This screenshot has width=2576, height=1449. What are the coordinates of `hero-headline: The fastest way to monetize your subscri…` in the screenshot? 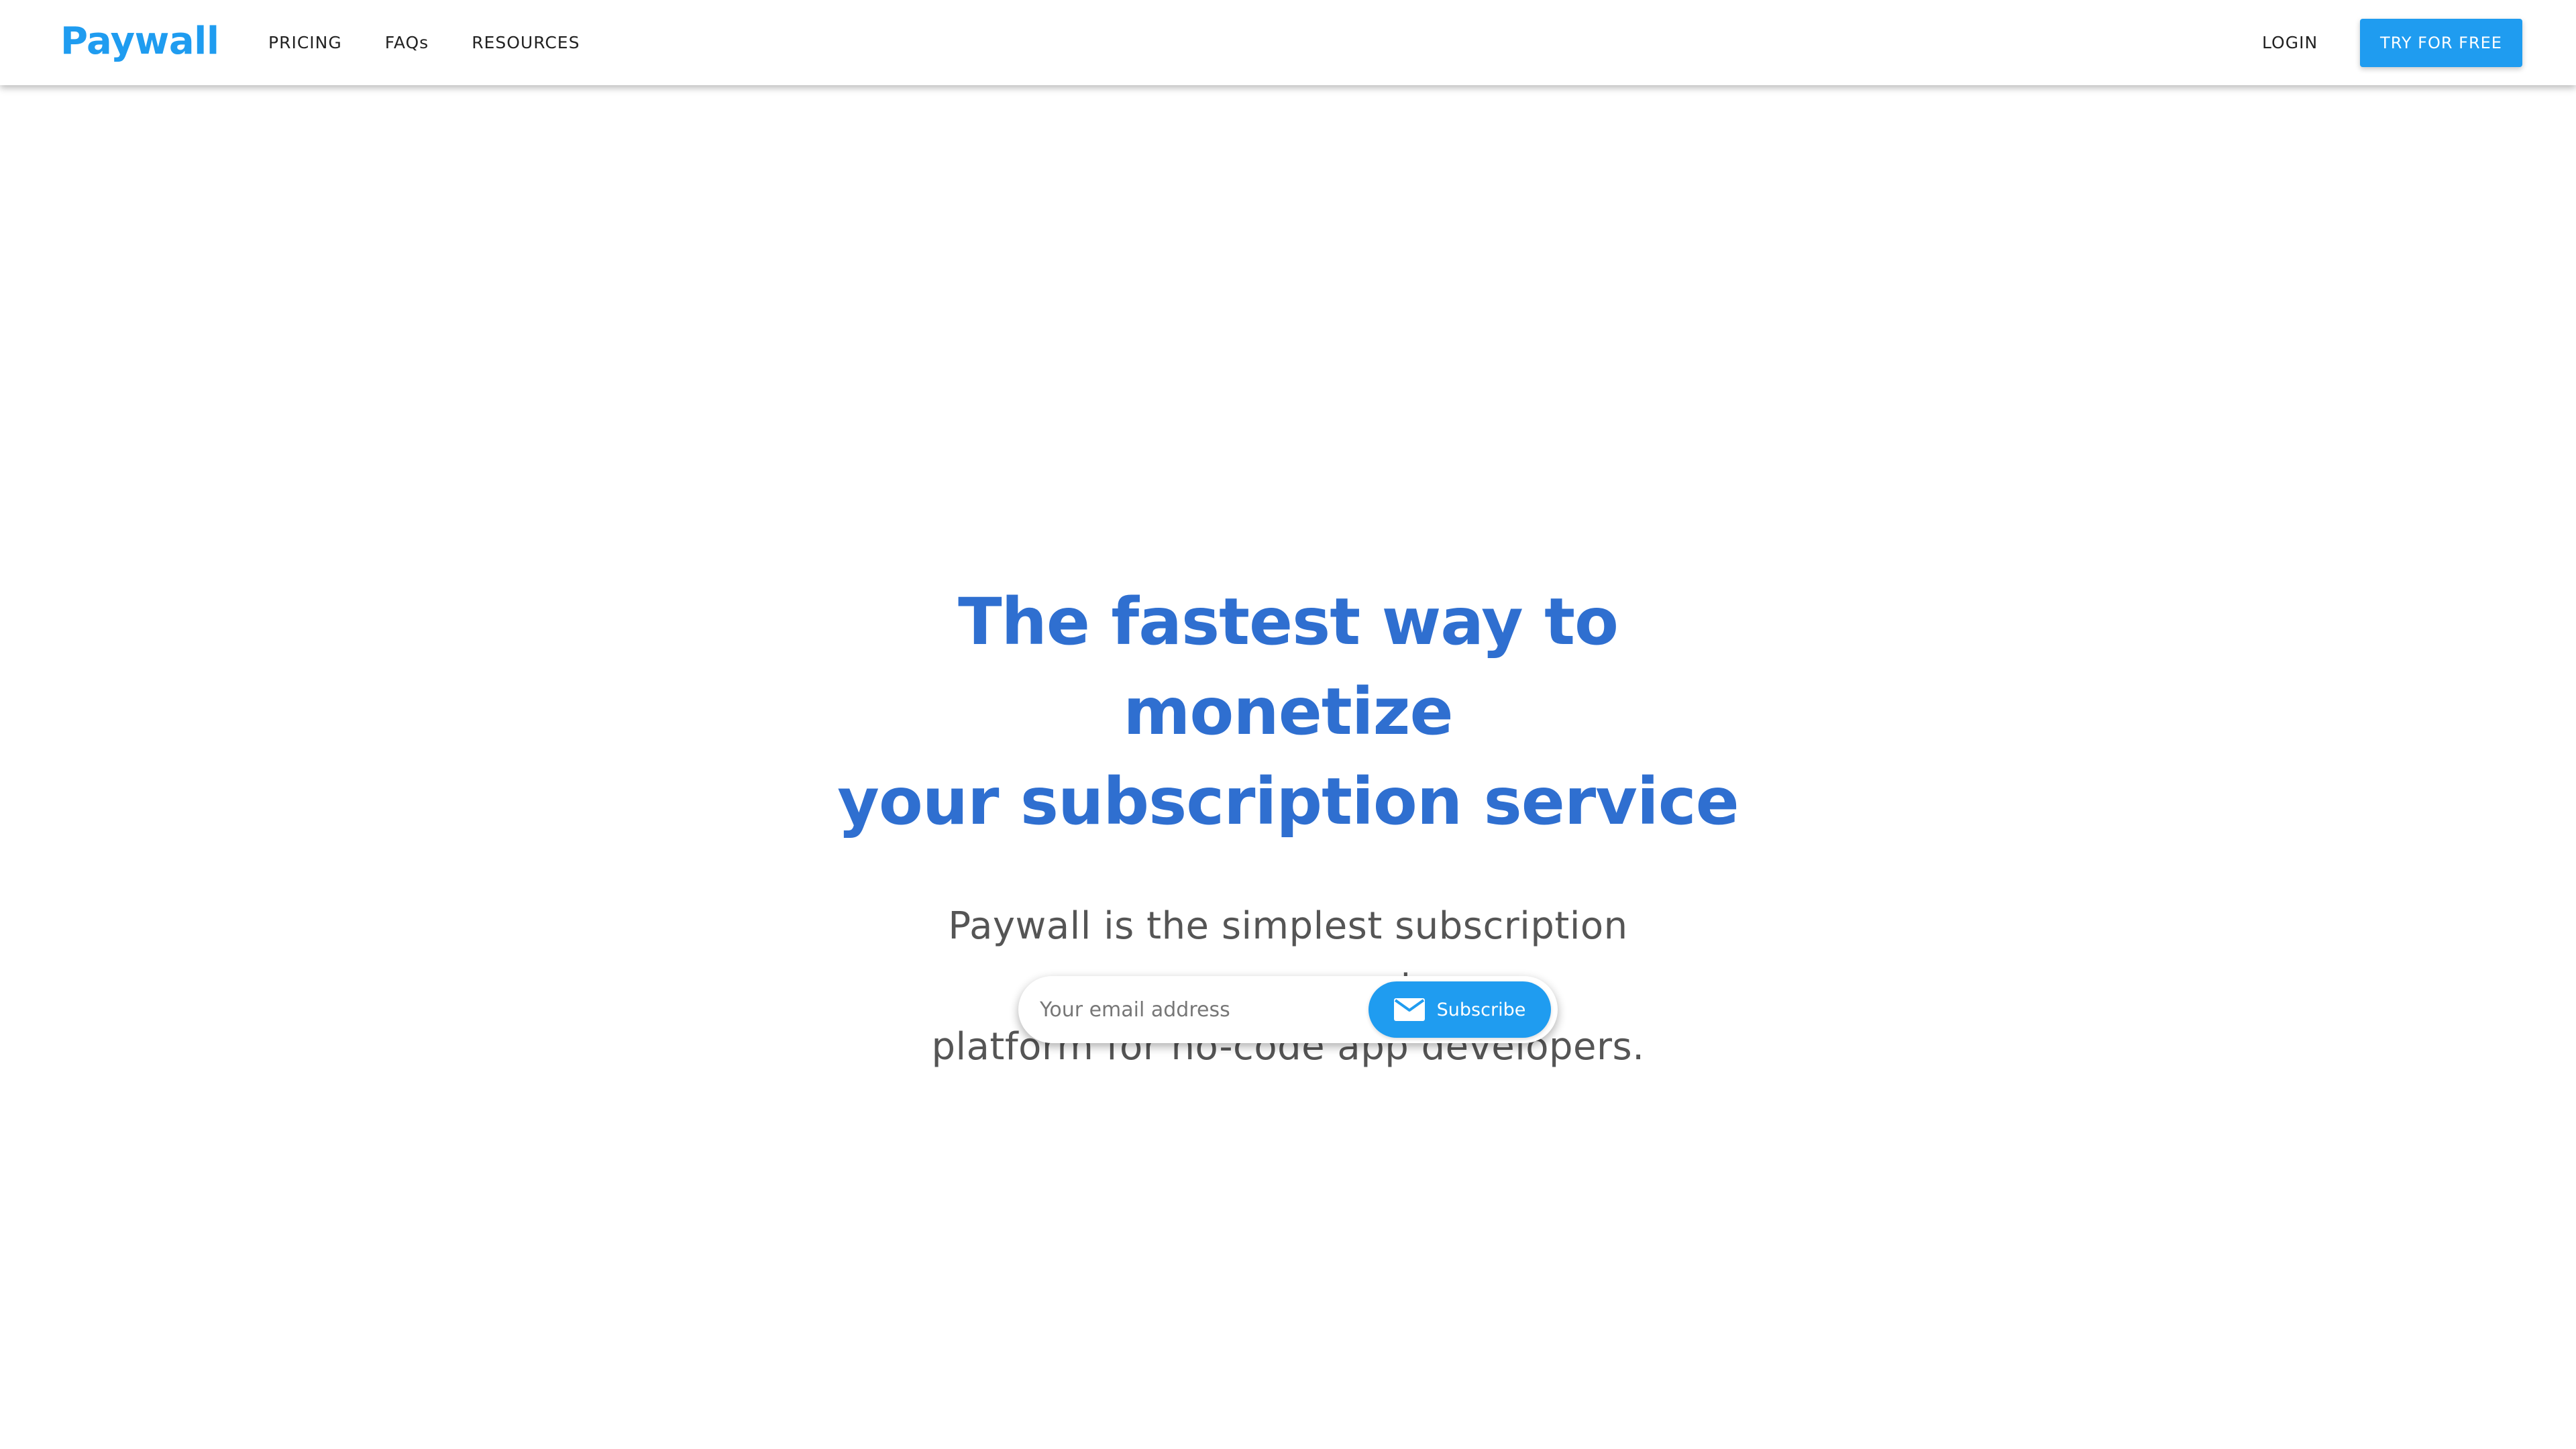 It's located at (1288, 712).